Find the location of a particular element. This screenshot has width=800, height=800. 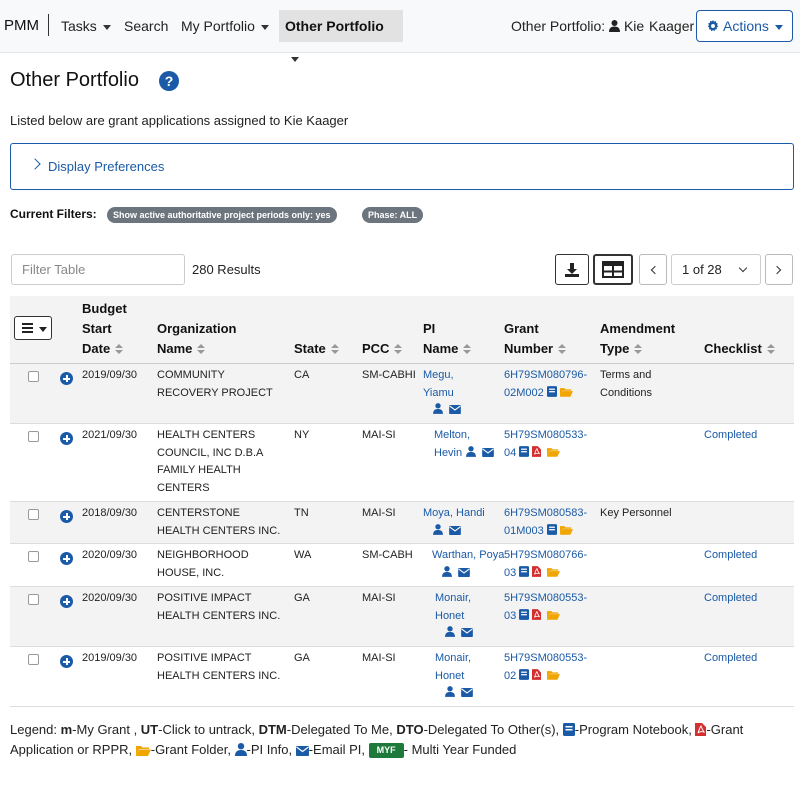

grant-number-link: 5H79SM080533- is located at coordinates (545, 435).